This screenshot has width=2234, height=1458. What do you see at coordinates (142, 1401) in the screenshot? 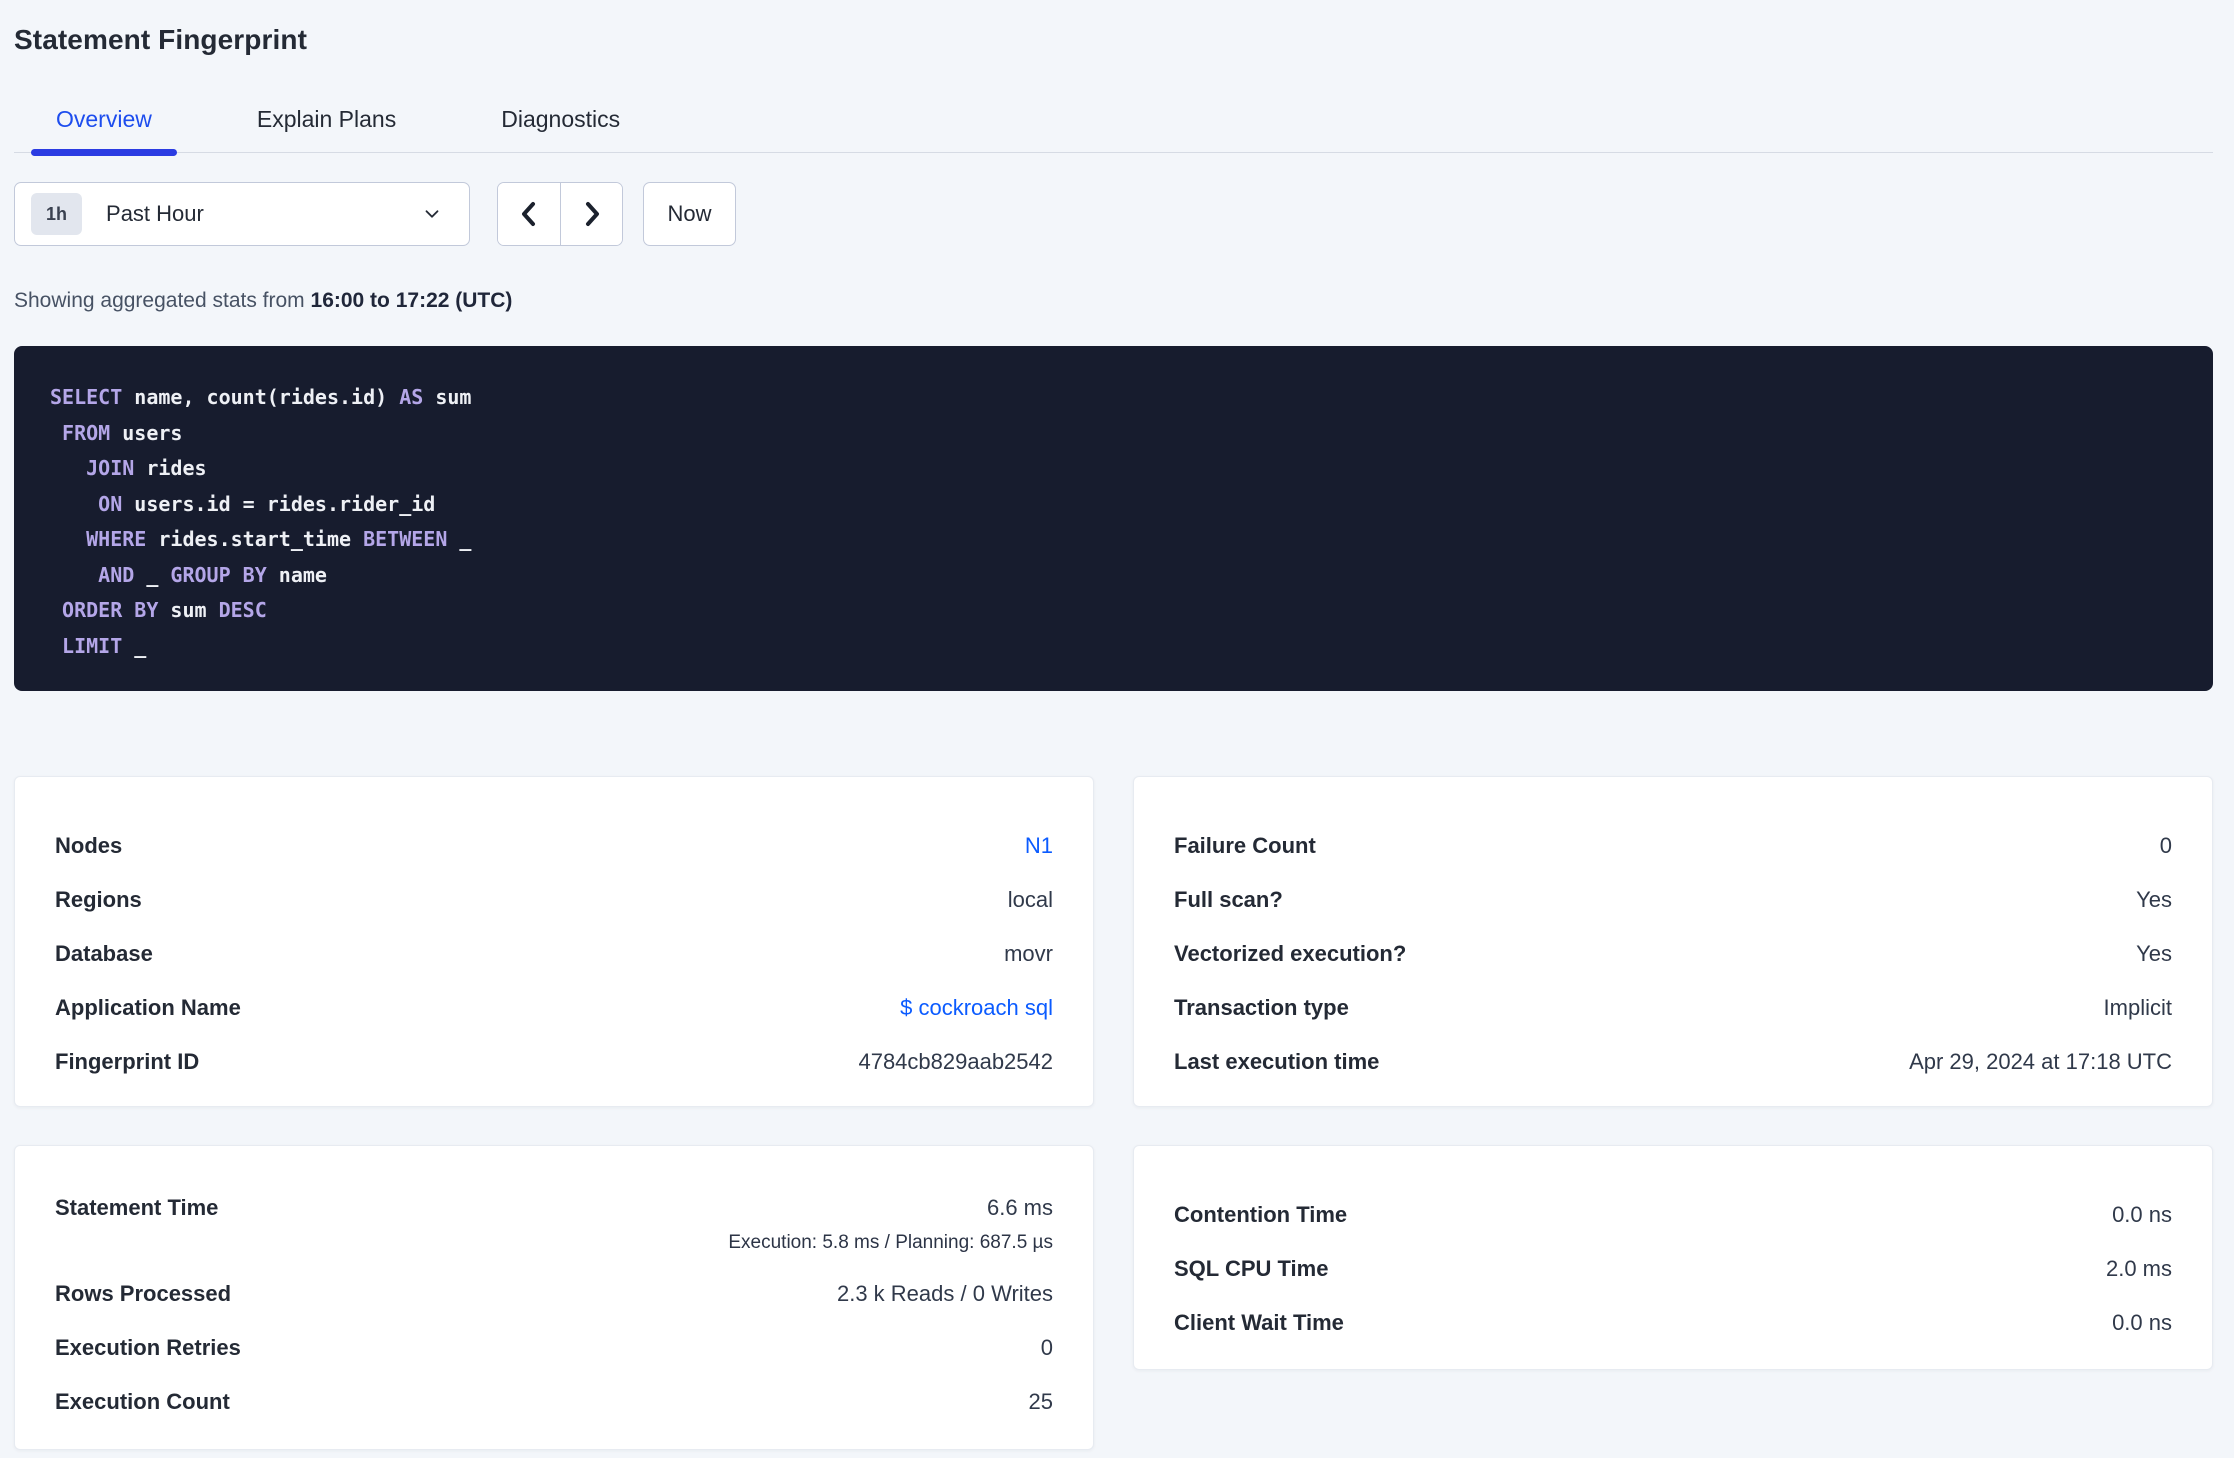
I see `row-label: Execution Count` at bounding box center [142, 1401].